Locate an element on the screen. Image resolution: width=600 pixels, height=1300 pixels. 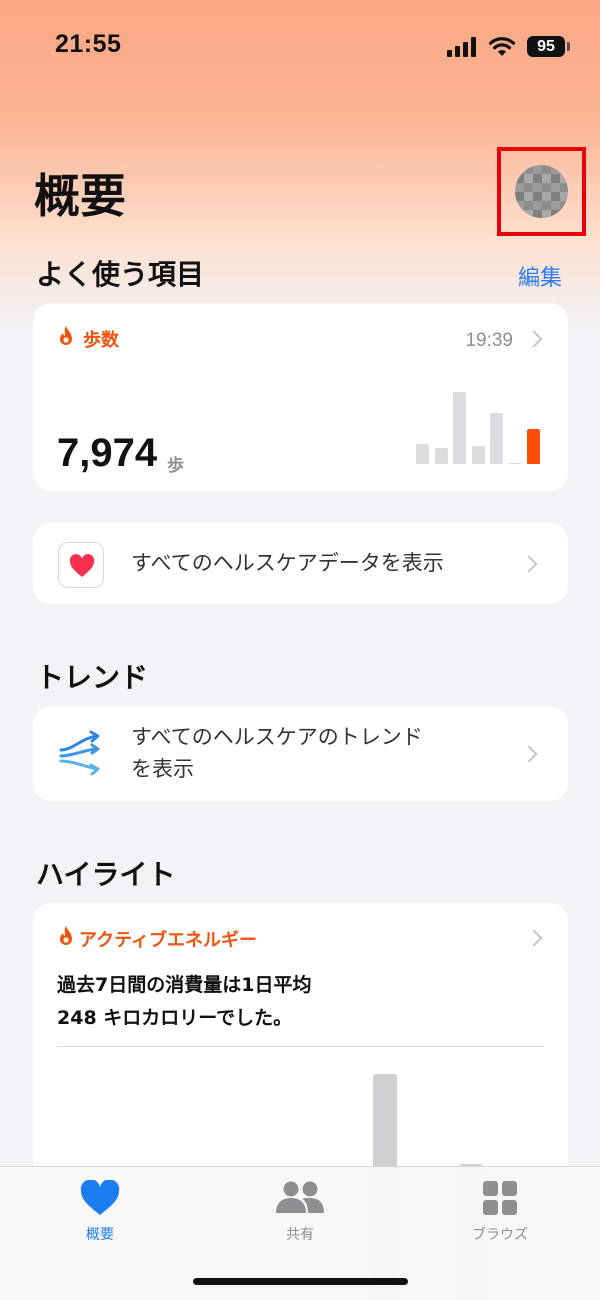
tab-sharing: 共有 is located at coordinates (300, 1212).